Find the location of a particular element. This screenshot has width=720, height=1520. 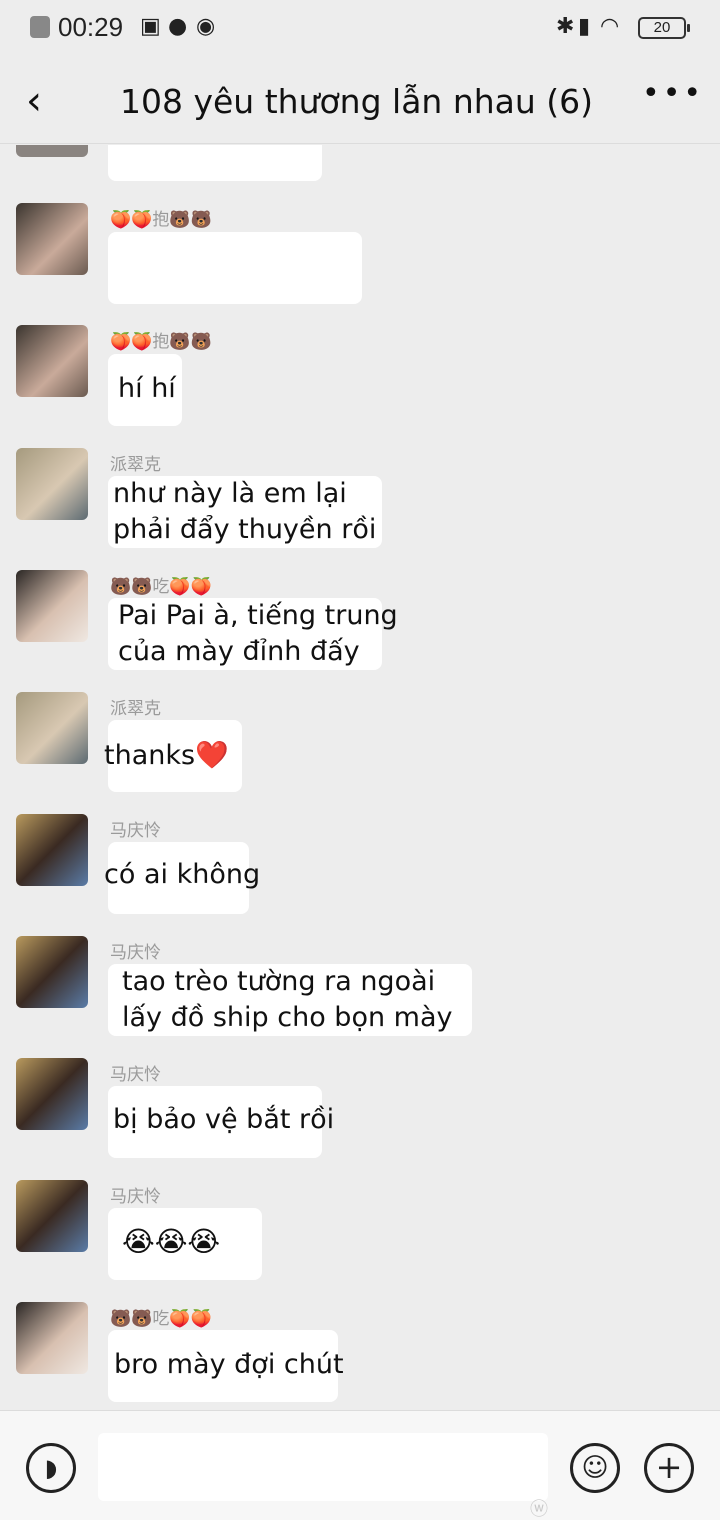

chat-header: ‹ 108 yêu thương lẫn nhau (6) ••• is located at coordinates (360, 101).